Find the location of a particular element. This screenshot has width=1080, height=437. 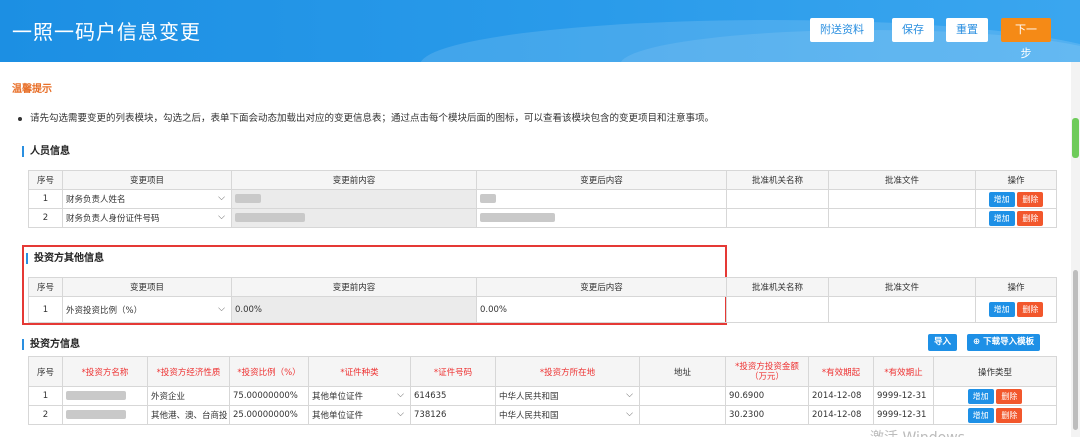

change-item-value: 财务负责人身份证件号码 is located at coordinates (113, 219).